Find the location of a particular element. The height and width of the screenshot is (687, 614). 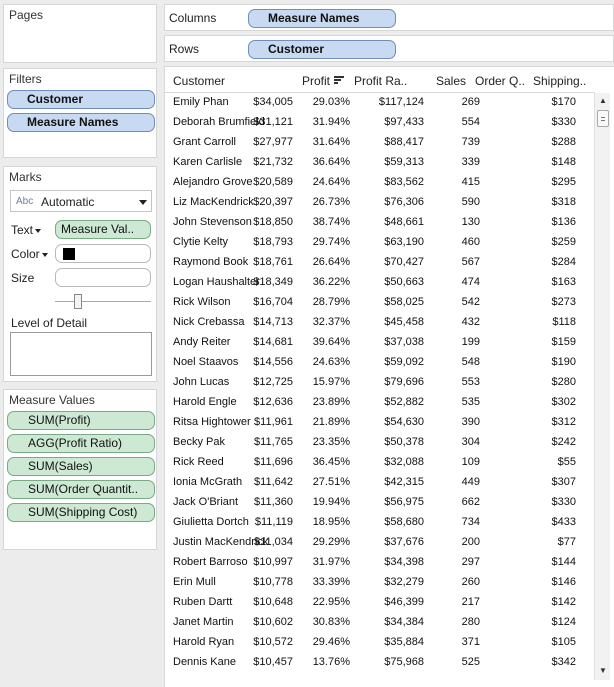

cell-profit: $11,961 is located at coordinates (273, 422).